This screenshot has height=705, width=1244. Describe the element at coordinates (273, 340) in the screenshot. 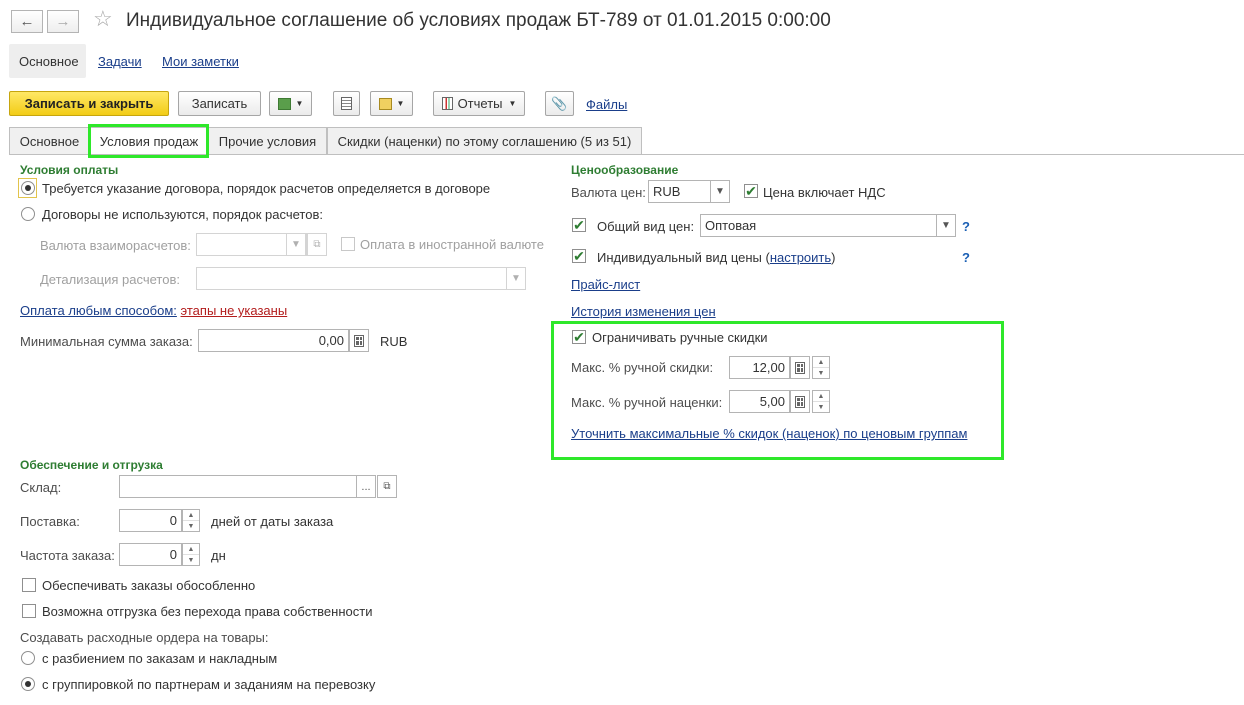

I see `min-sum-field: 0,00` at that location.